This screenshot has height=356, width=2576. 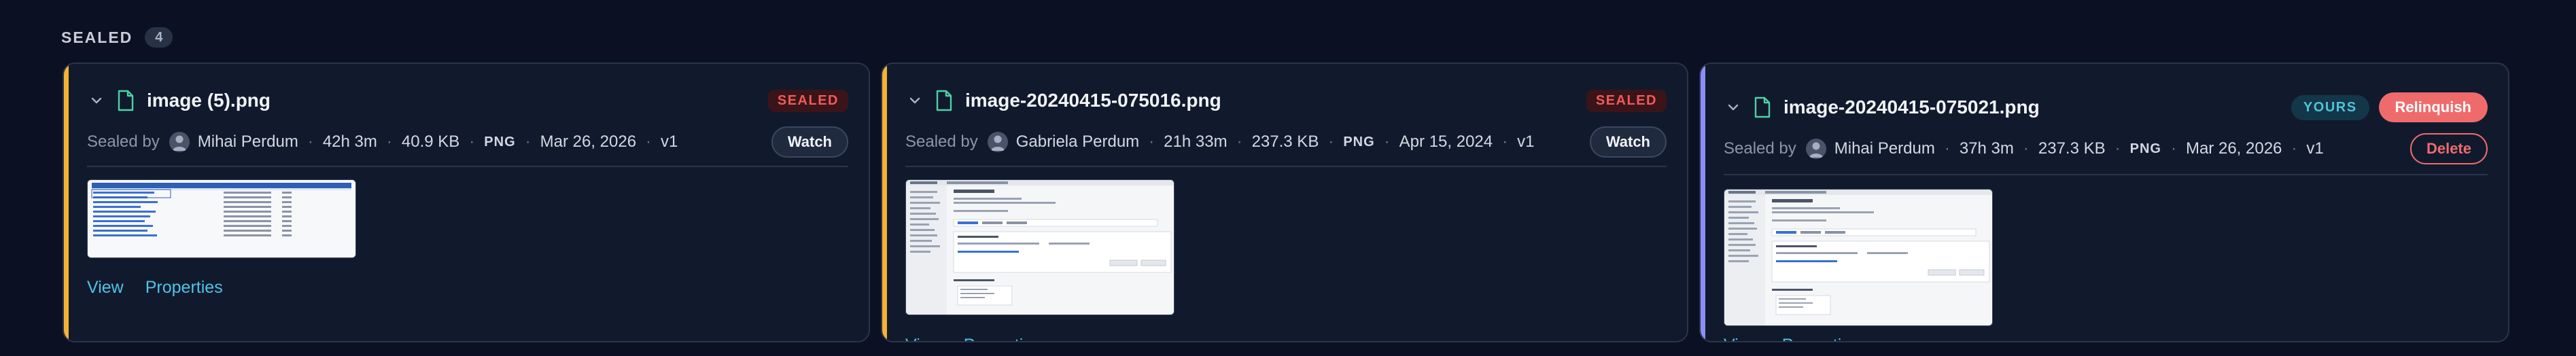 I want to click on section-title: SEALED, so click(x=97, y=37).